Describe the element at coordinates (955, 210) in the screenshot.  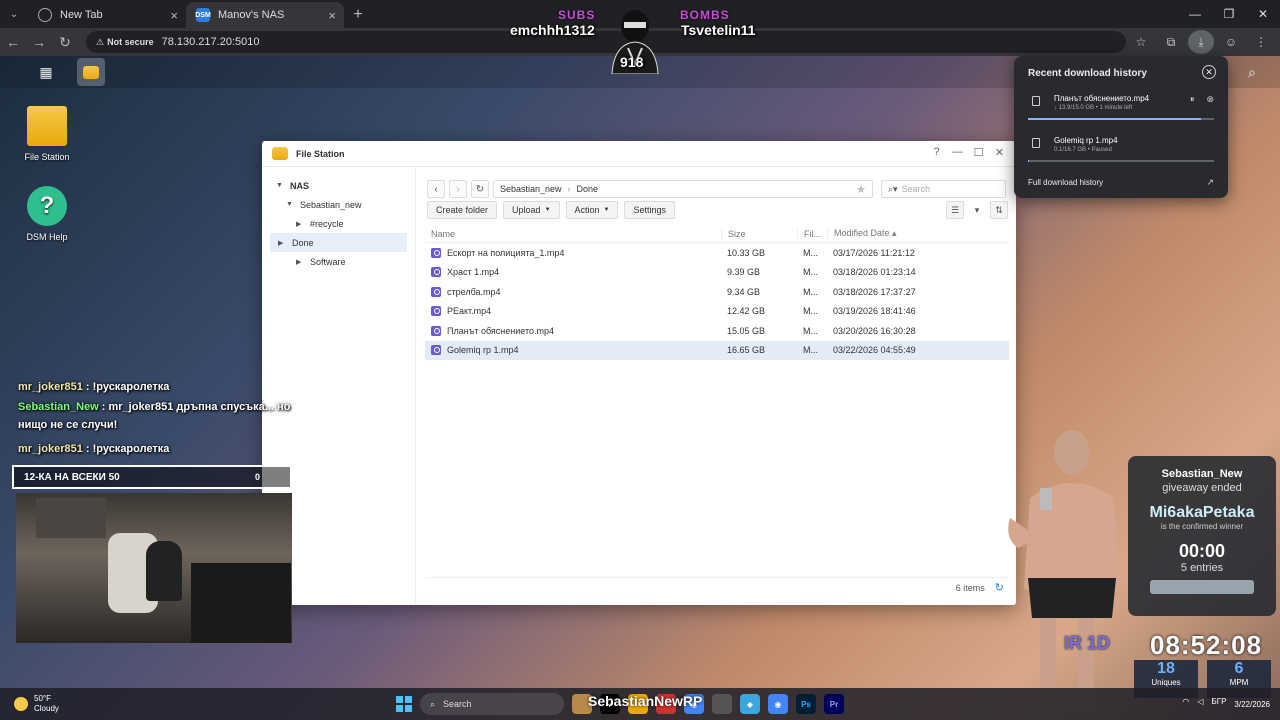
I see `list-view-icon: ☰` at that location.